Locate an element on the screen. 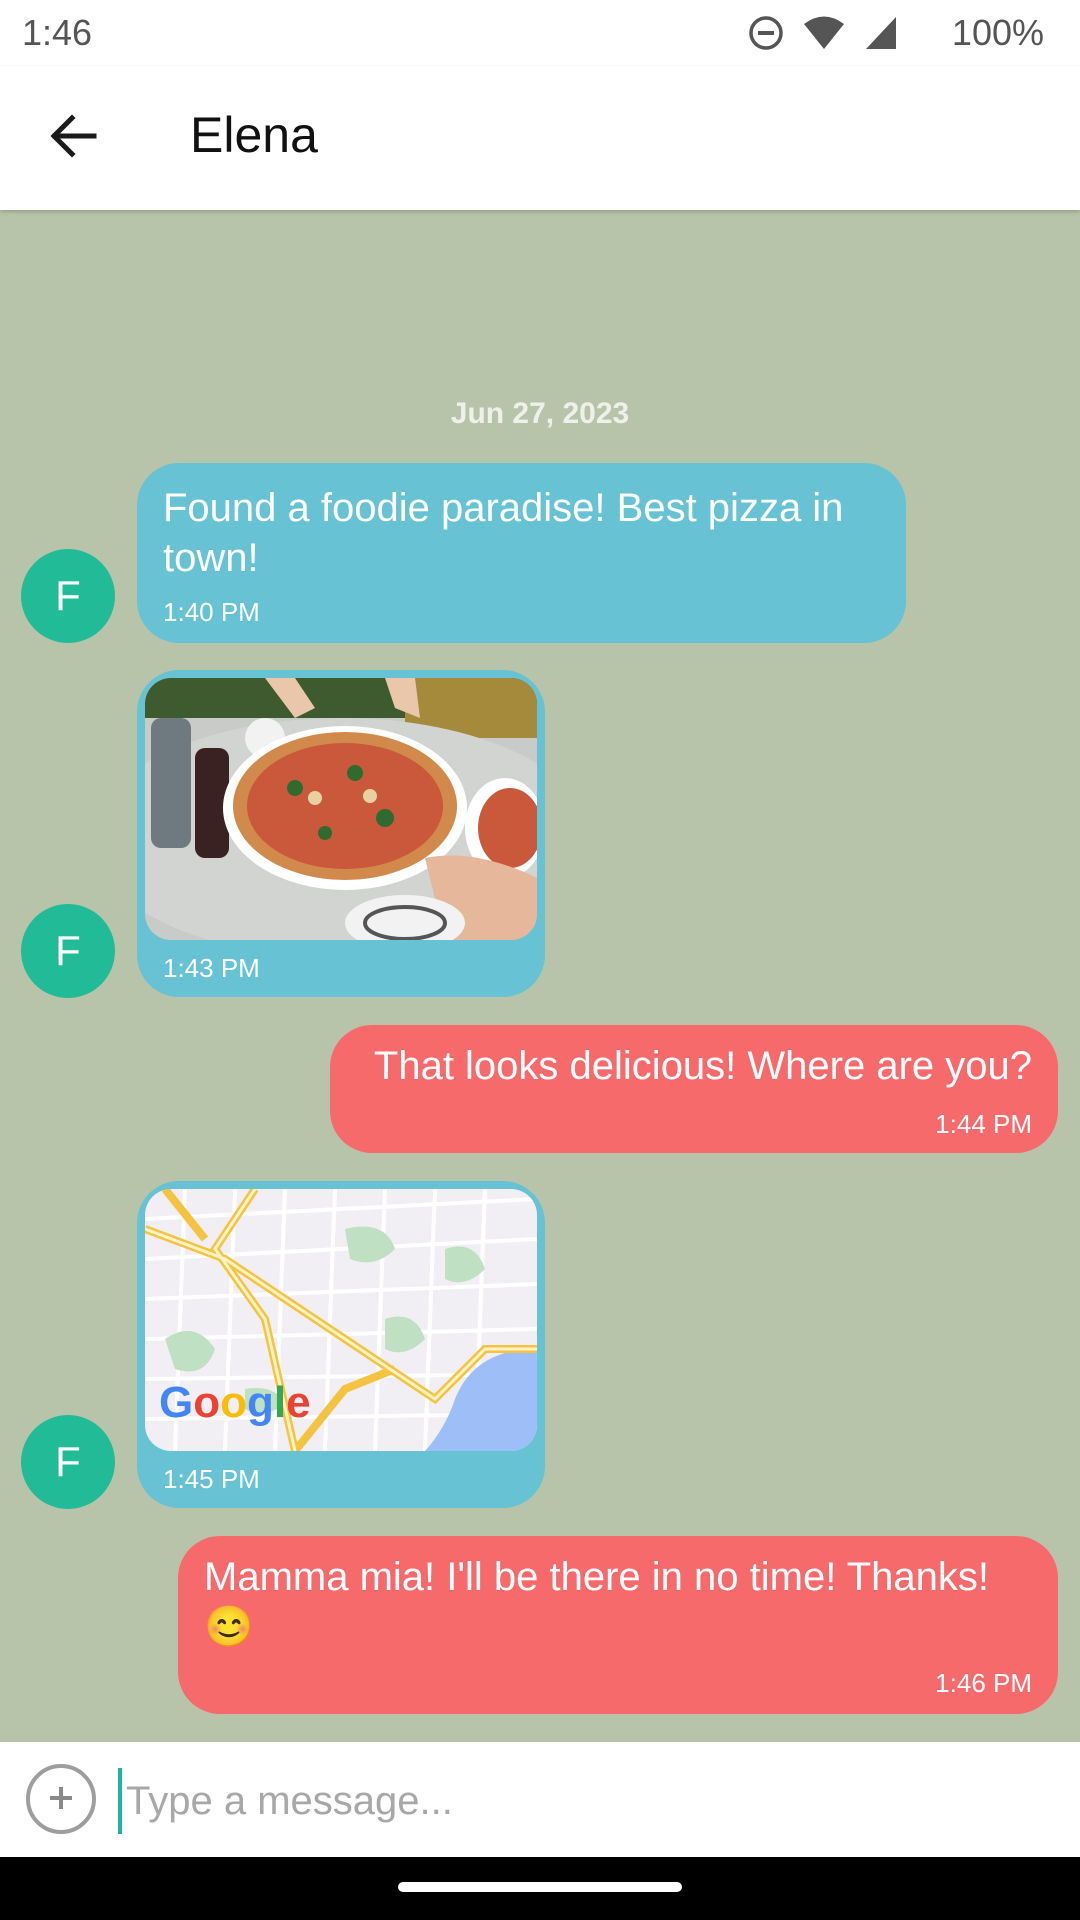  message-input is located at coordinates (583, 1801).